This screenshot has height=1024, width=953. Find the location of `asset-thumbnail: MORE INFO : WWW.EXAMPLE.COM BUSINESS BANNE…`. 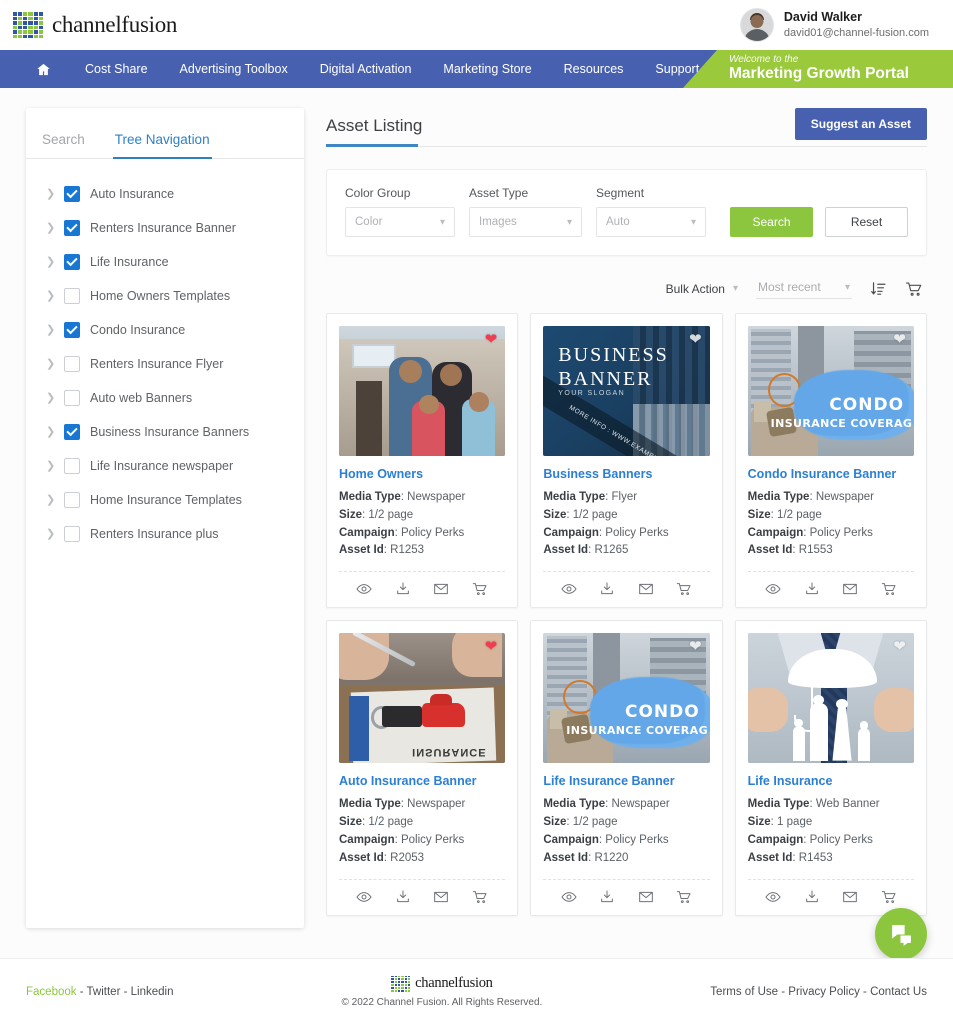

asset-thumbnail: MORE INFO : WWW.EXAMPLE.COM BUSINESS BANNE… is located at coordinates (626, 391).